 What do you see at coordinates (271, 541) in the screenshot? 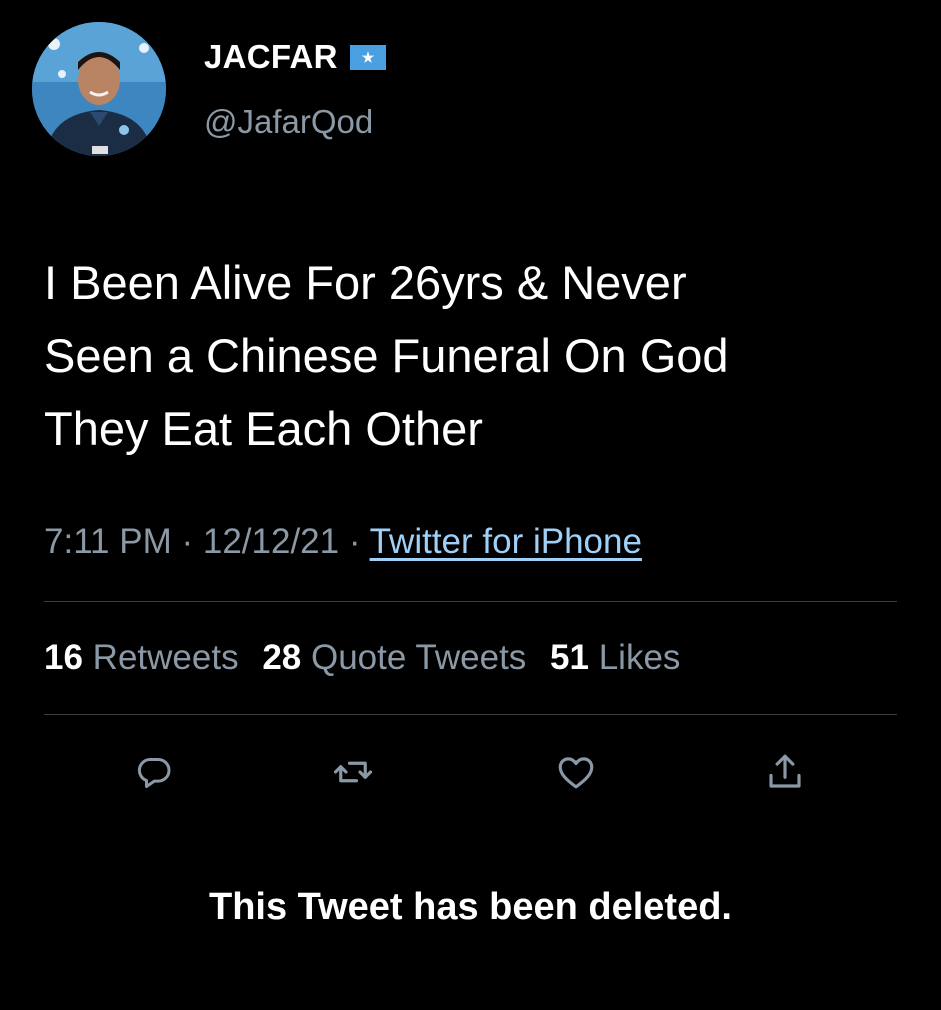
I see `tweet-date: 12/12/21` at bounding box center [271, 541].